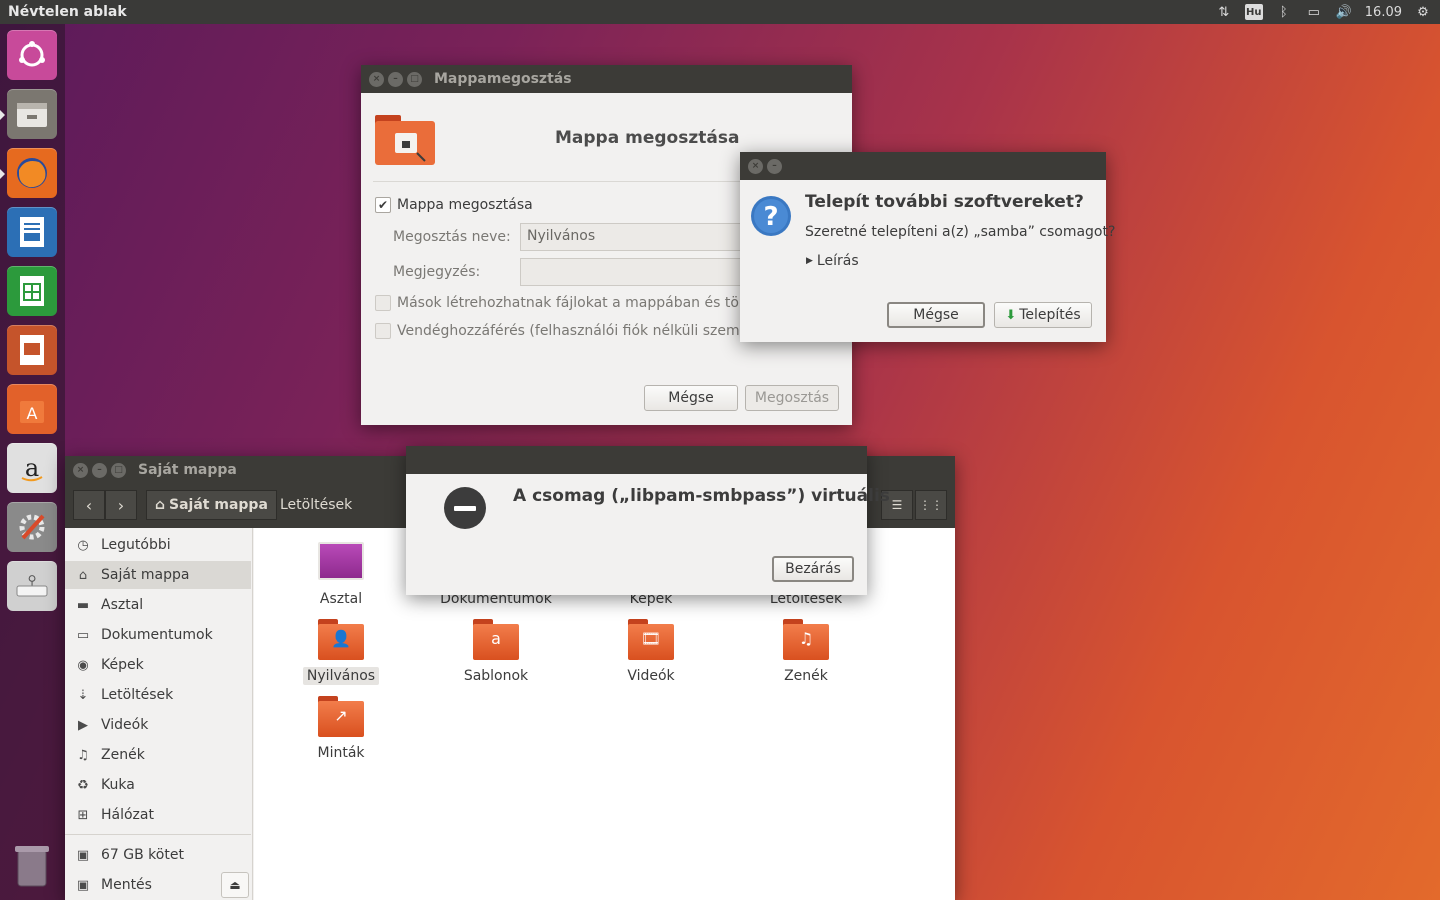 Image resolution: width=1440 pixels, height=900 pixels. Describe the element at coordinates (158, 785) in the screenshot. I see `sidebar-item: ♻ Kuka` at that location.